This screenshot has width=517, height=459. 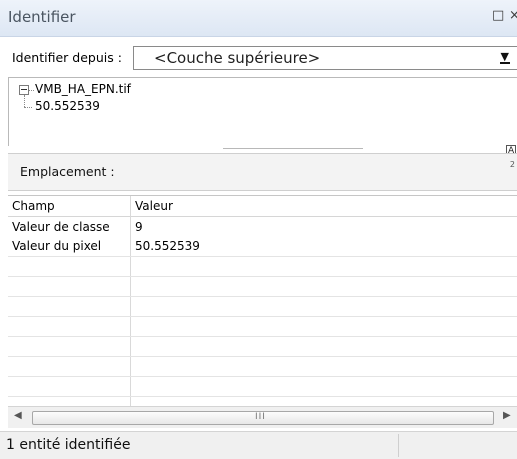 I want to click on scroll-left-icon: ◀, so click(x=18, y=415).